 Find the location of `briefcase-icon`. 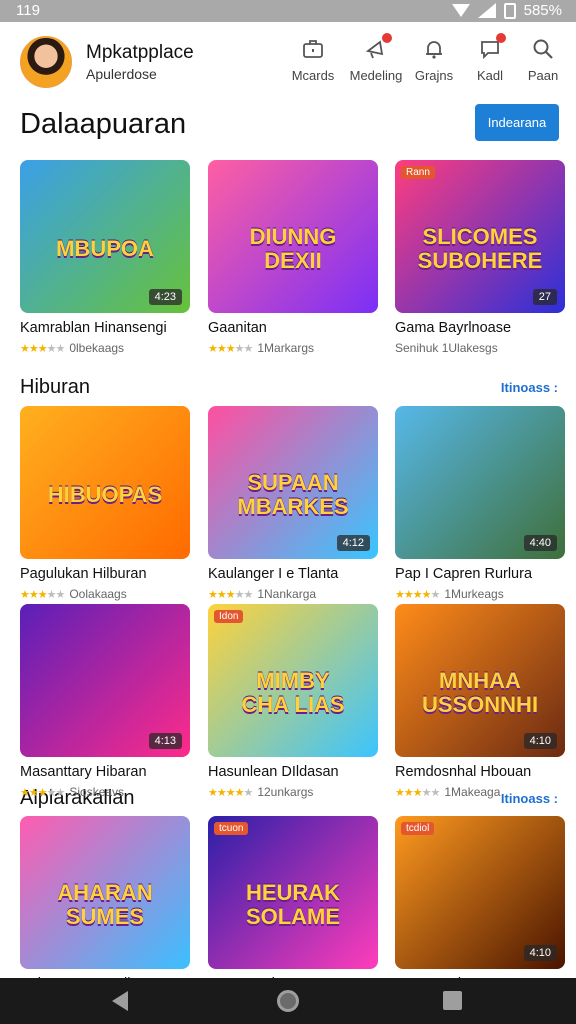

briefcase-icon is located at coordinates (313, 49).